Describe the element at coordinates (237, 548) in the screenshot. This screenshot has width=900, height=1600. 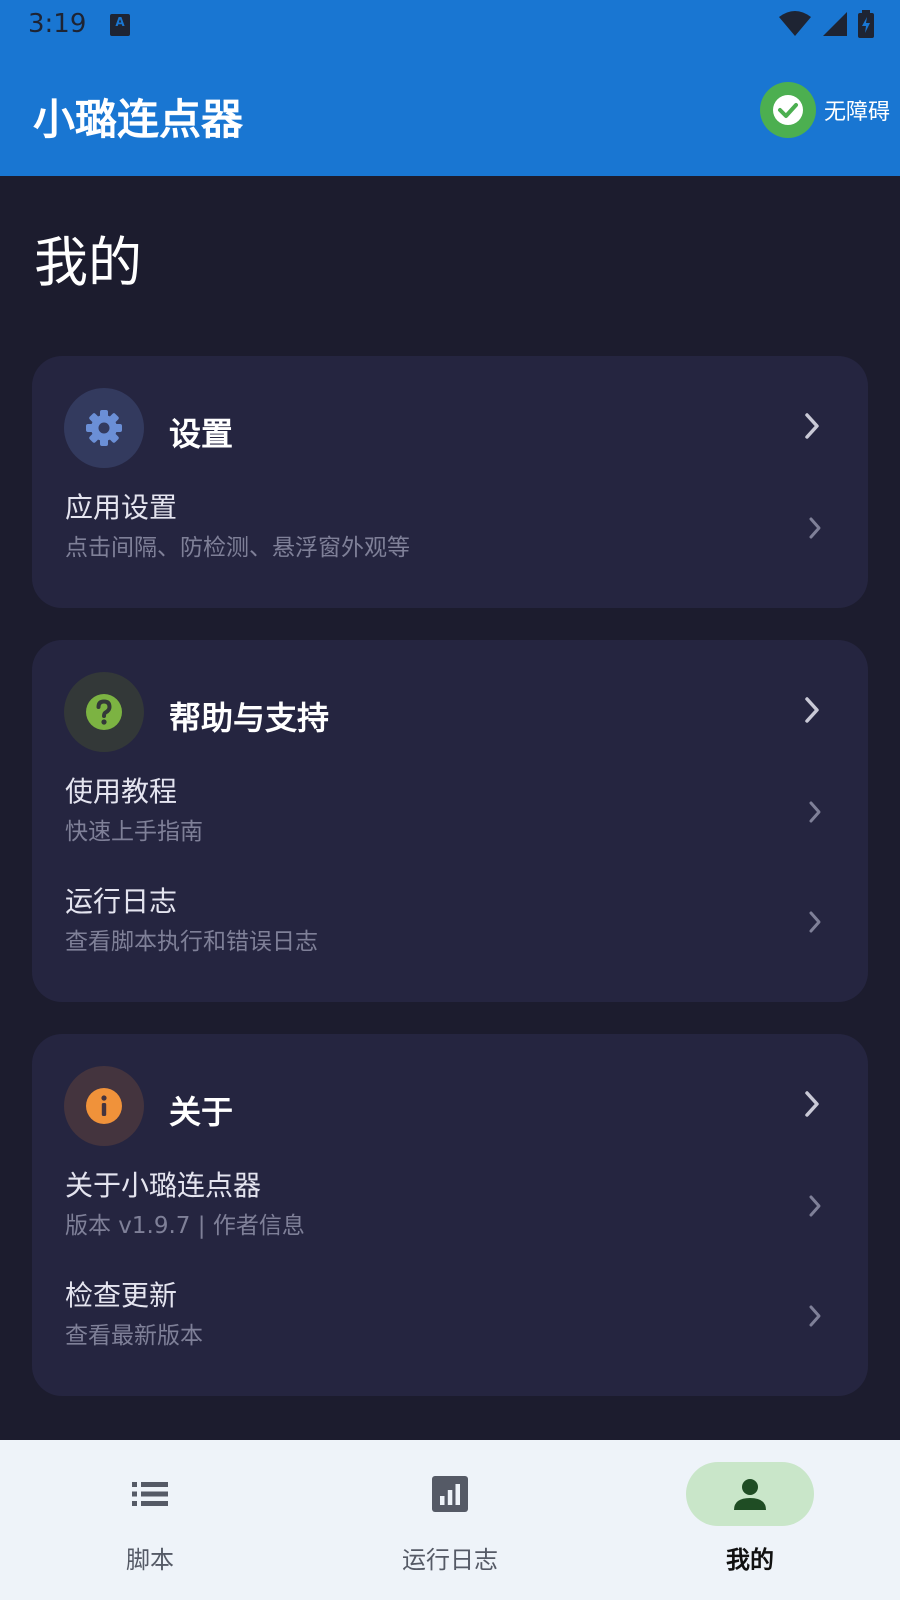
I see `item-subtitle: 点击间隔、防检测、悬浮窗外观等` at that location.